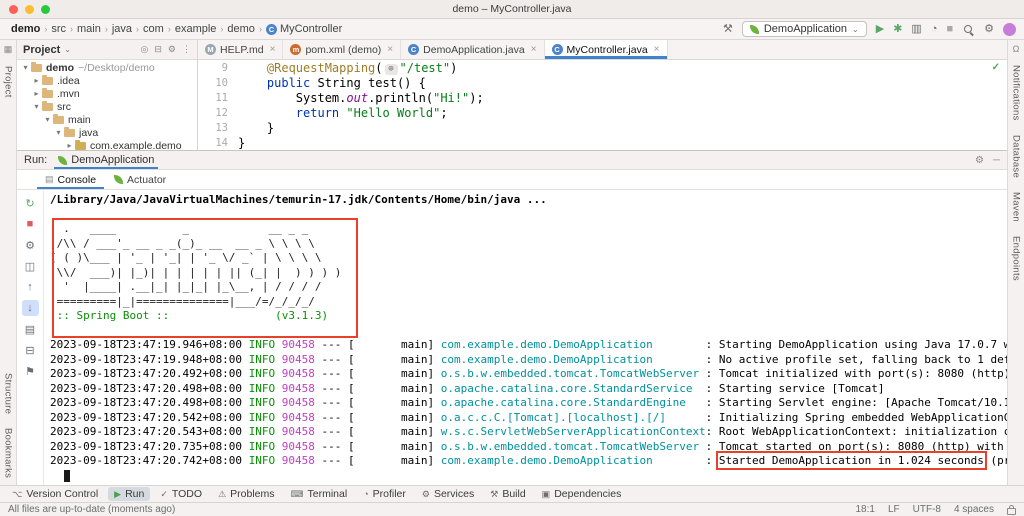 The height and width of the screenshot is (516, 1024). I want to click on minimize-window-button, so click(29, 9).